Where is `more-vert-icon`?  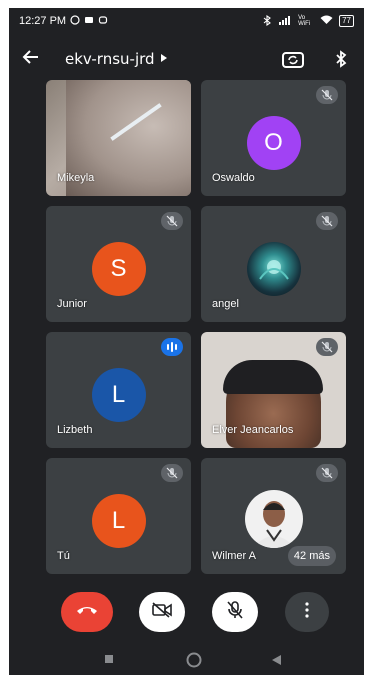 more-vert-icon is located at coordinates (307, 612).